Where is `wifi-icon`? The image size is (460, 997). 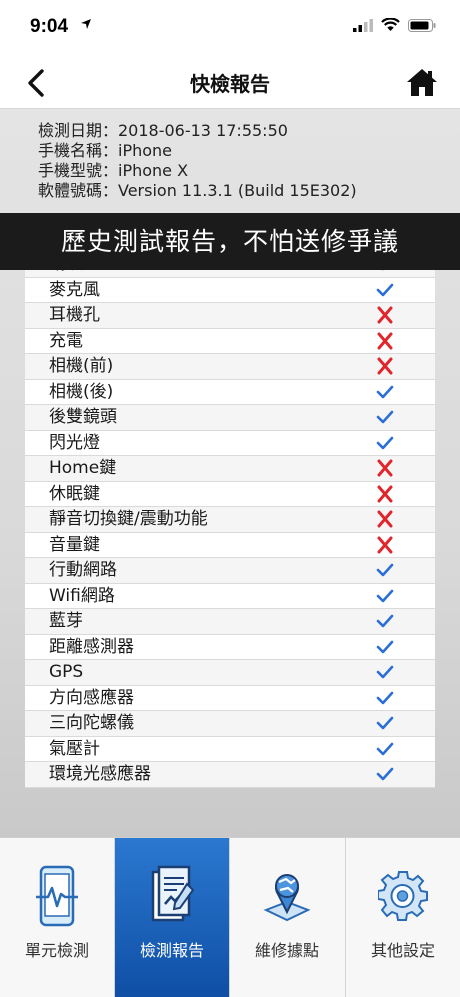
wifi-icon is located at coordinates (390, 24).